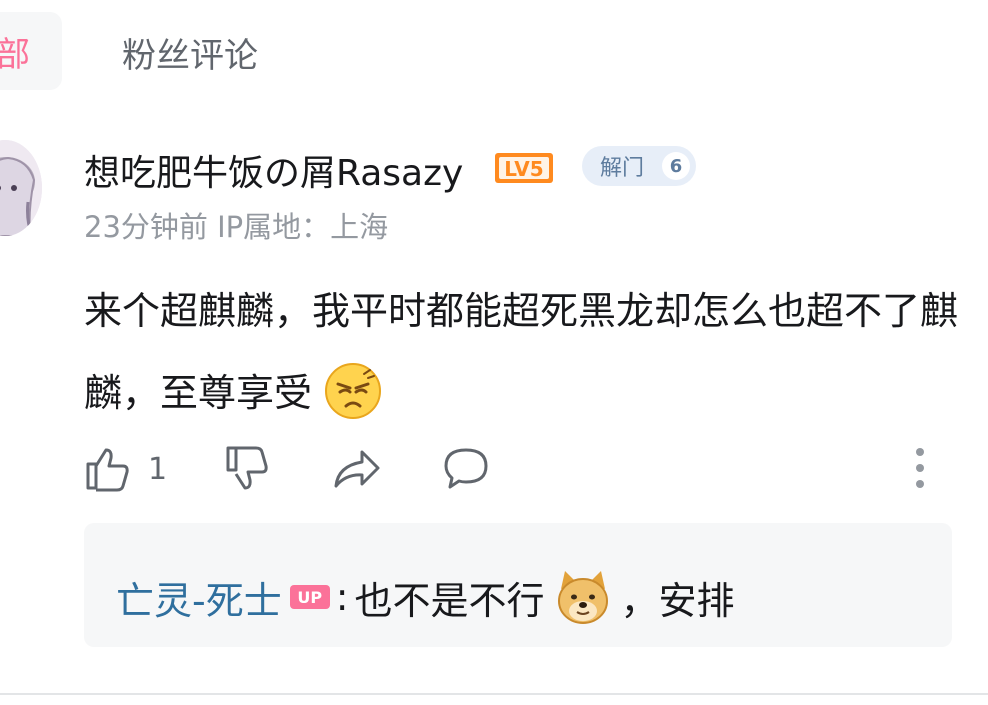 This screenshot has height=705, width=988. Describe the element at coordinates (353, 405) in the screenshot. I see `annoyed-face-emoji-icon` at that location.